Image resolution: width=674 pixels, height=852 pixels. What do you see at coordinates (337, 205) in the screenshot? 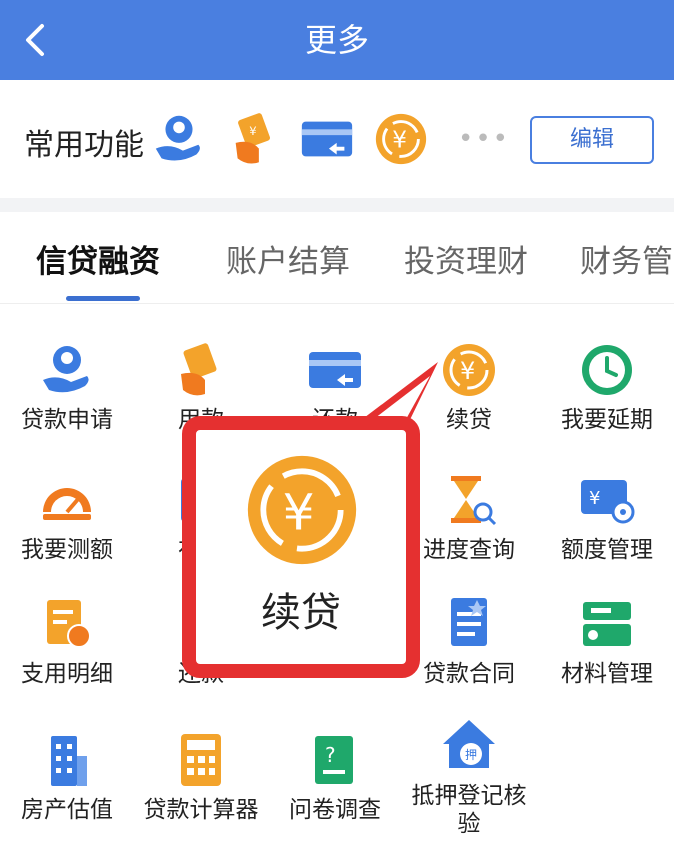
I see `section-divider` at bounding box center [337, 205].